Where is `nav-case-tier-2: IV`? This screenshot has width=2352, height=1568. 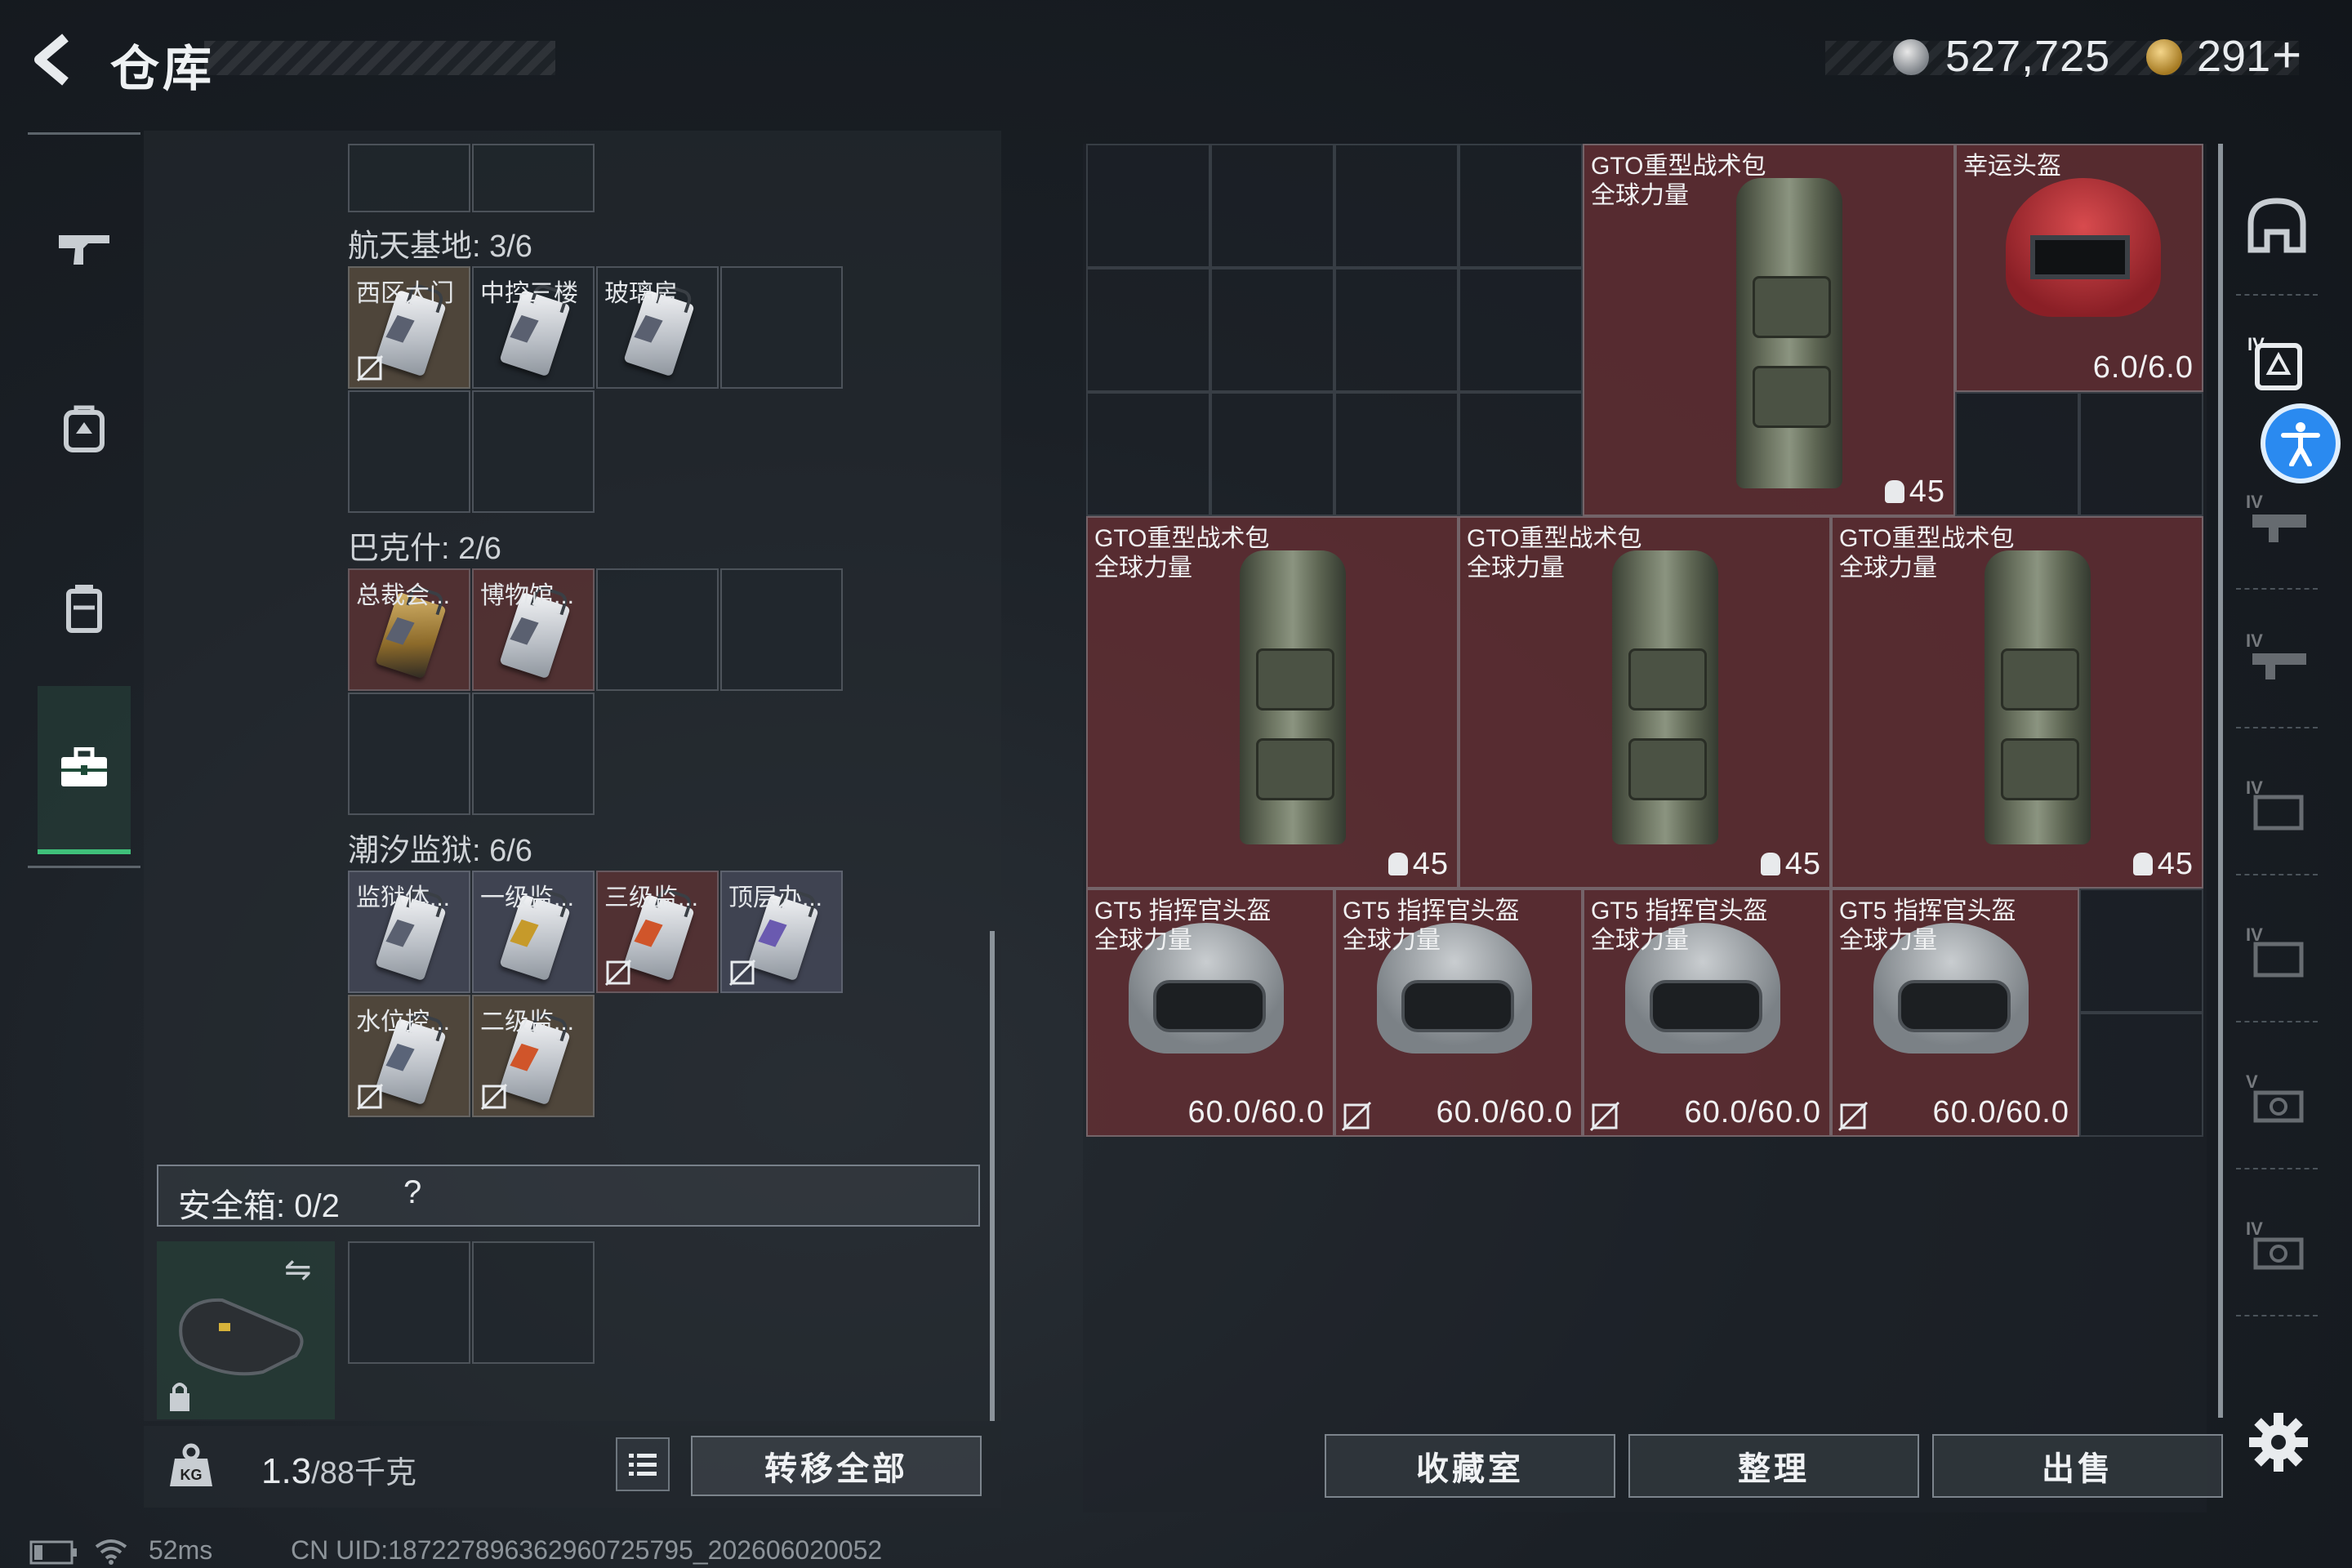 nav-case-tier-2: IV is located at coordinates (2277, 951).